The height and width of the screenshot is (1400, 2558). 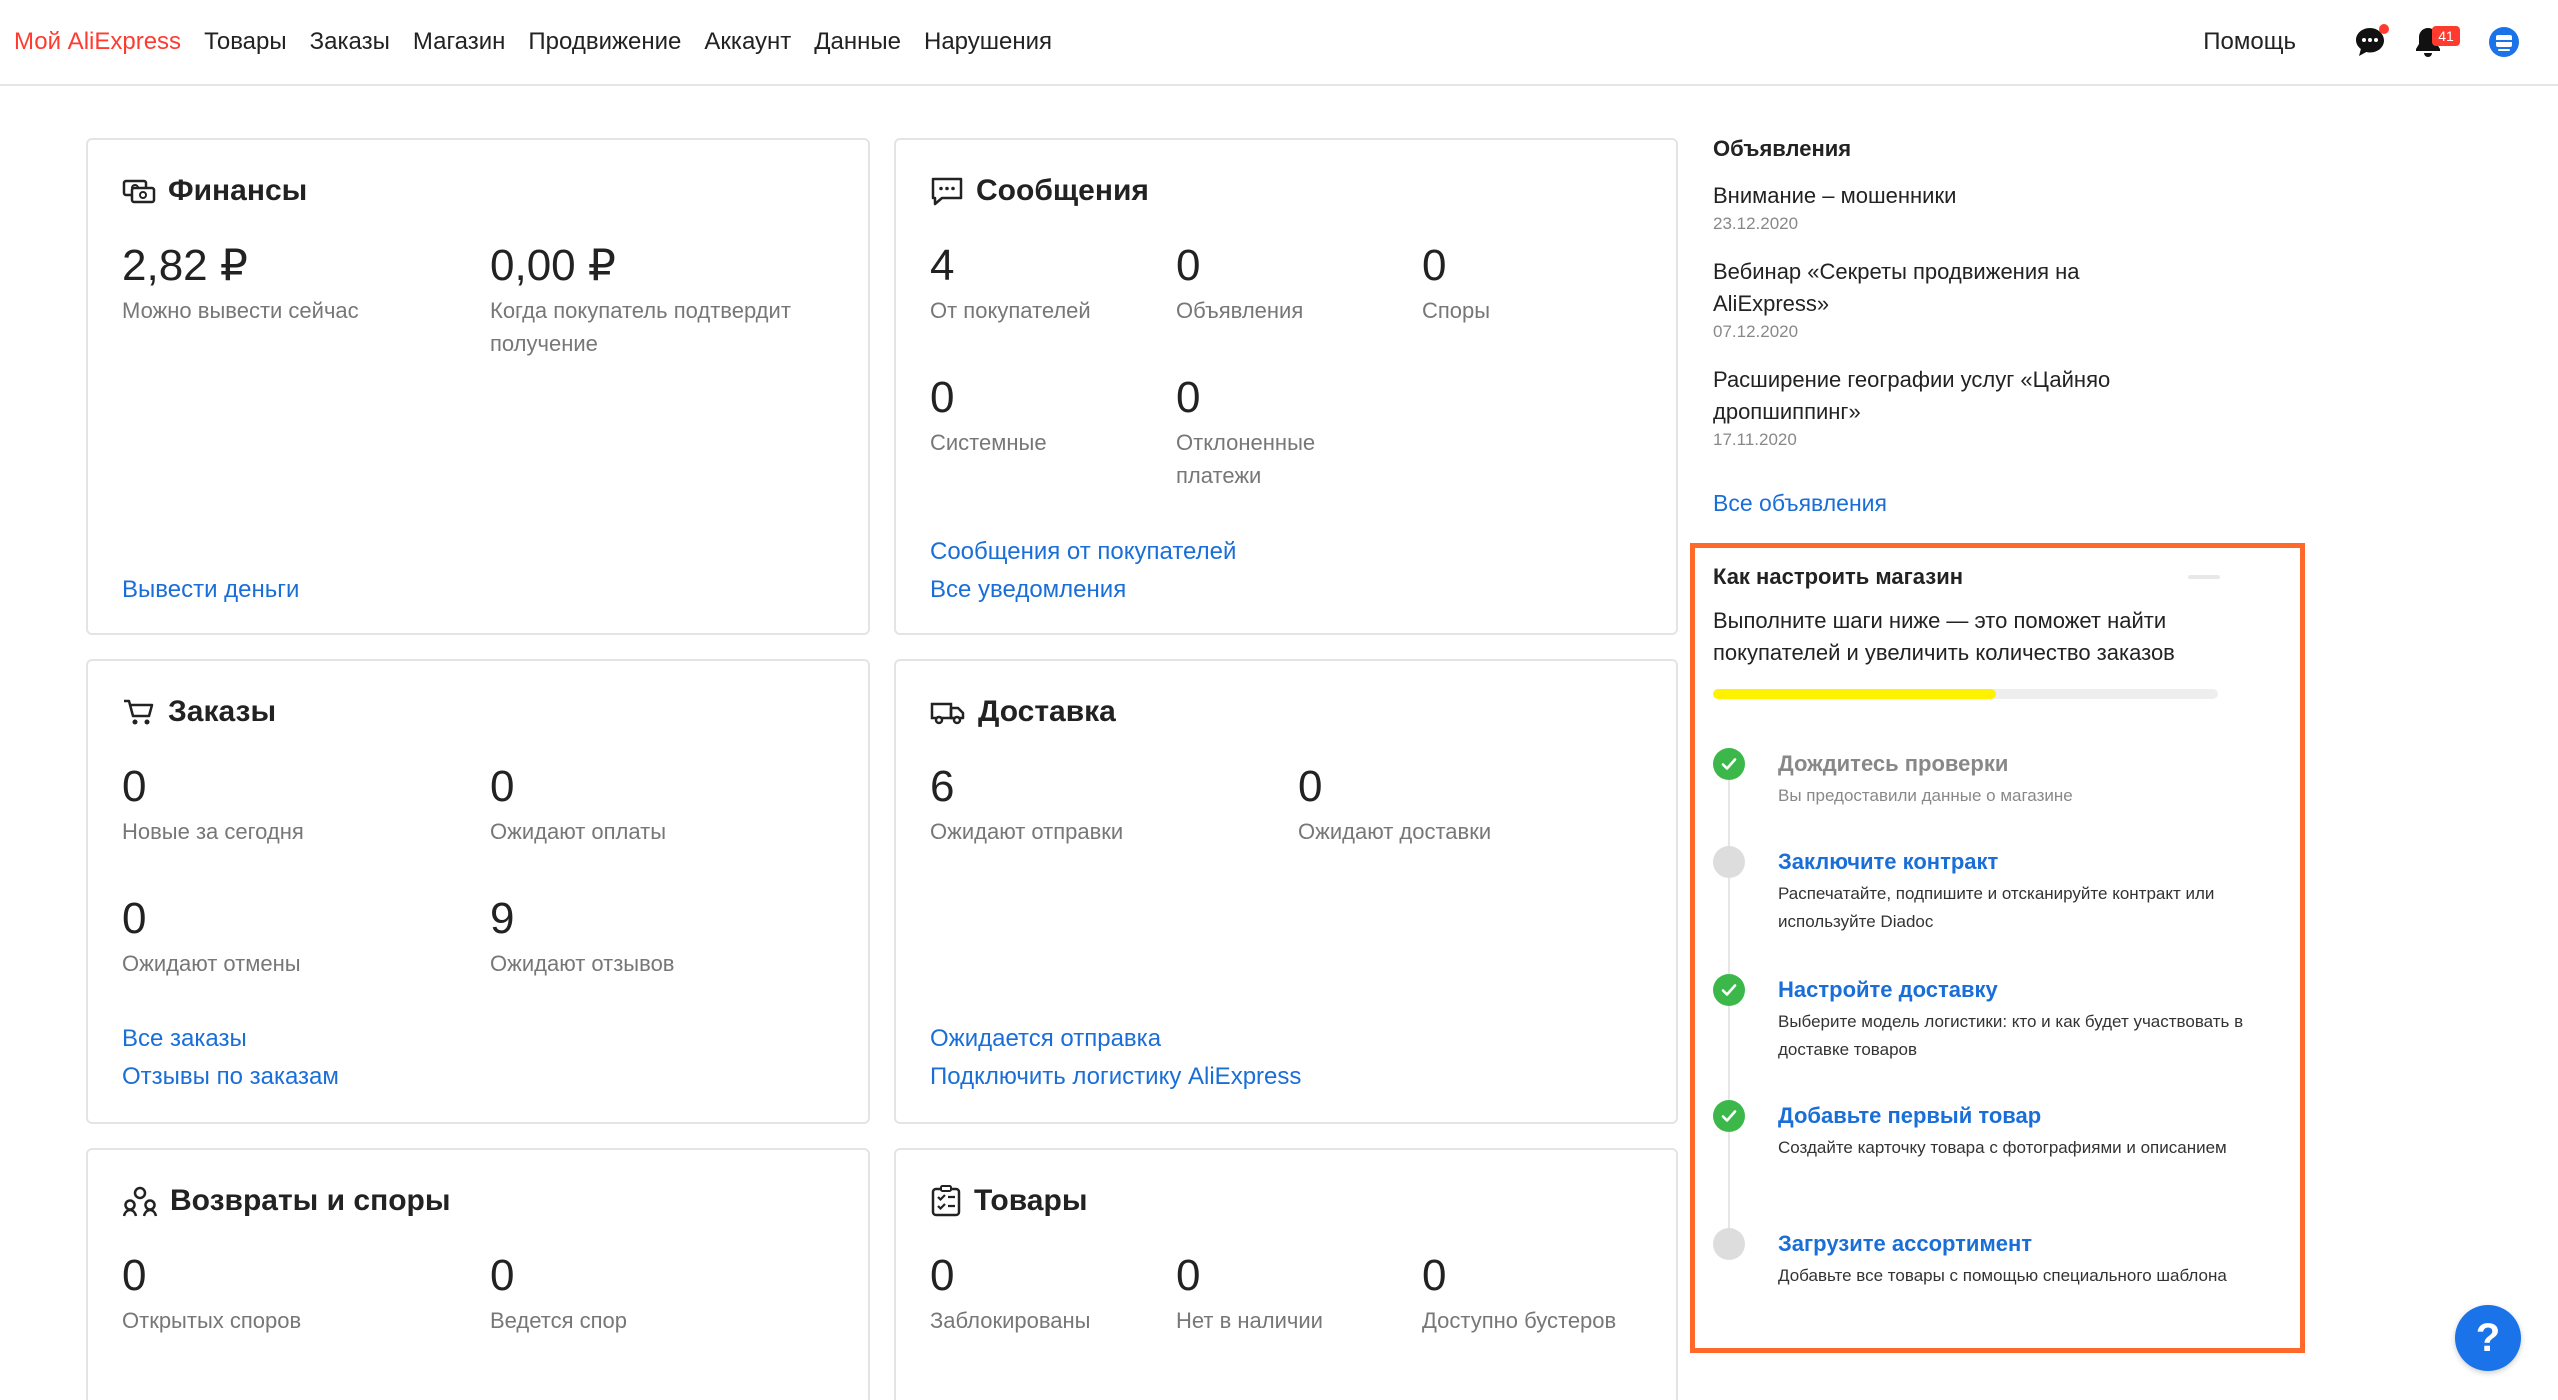 I want to click on checklist-icon, so click(x=946, y=1201).